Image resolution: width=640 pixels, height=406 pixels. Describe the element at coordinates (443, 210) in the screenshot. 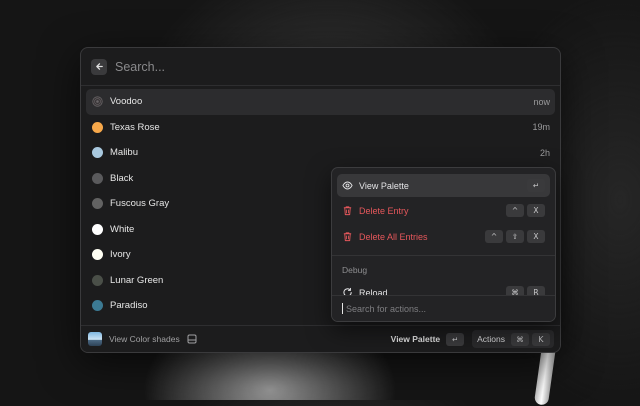

I see `menu-item-delete-entry: Delete Entry ^ X` at that location.